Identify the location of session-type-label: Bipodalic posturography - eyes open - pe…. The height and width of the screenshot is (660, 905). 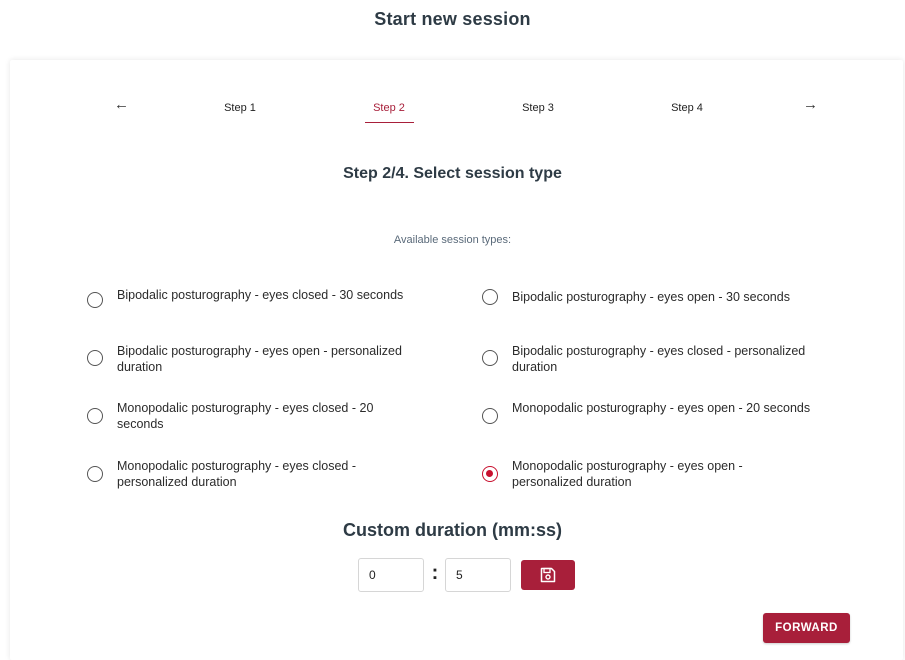
(259, 359).